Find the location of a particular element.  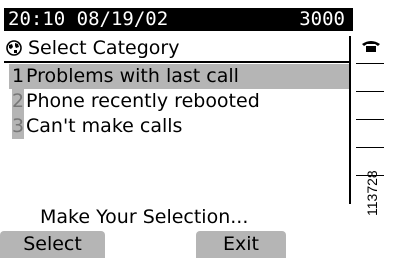

item-label: Problems with last call is located at coordinates (132, 76).